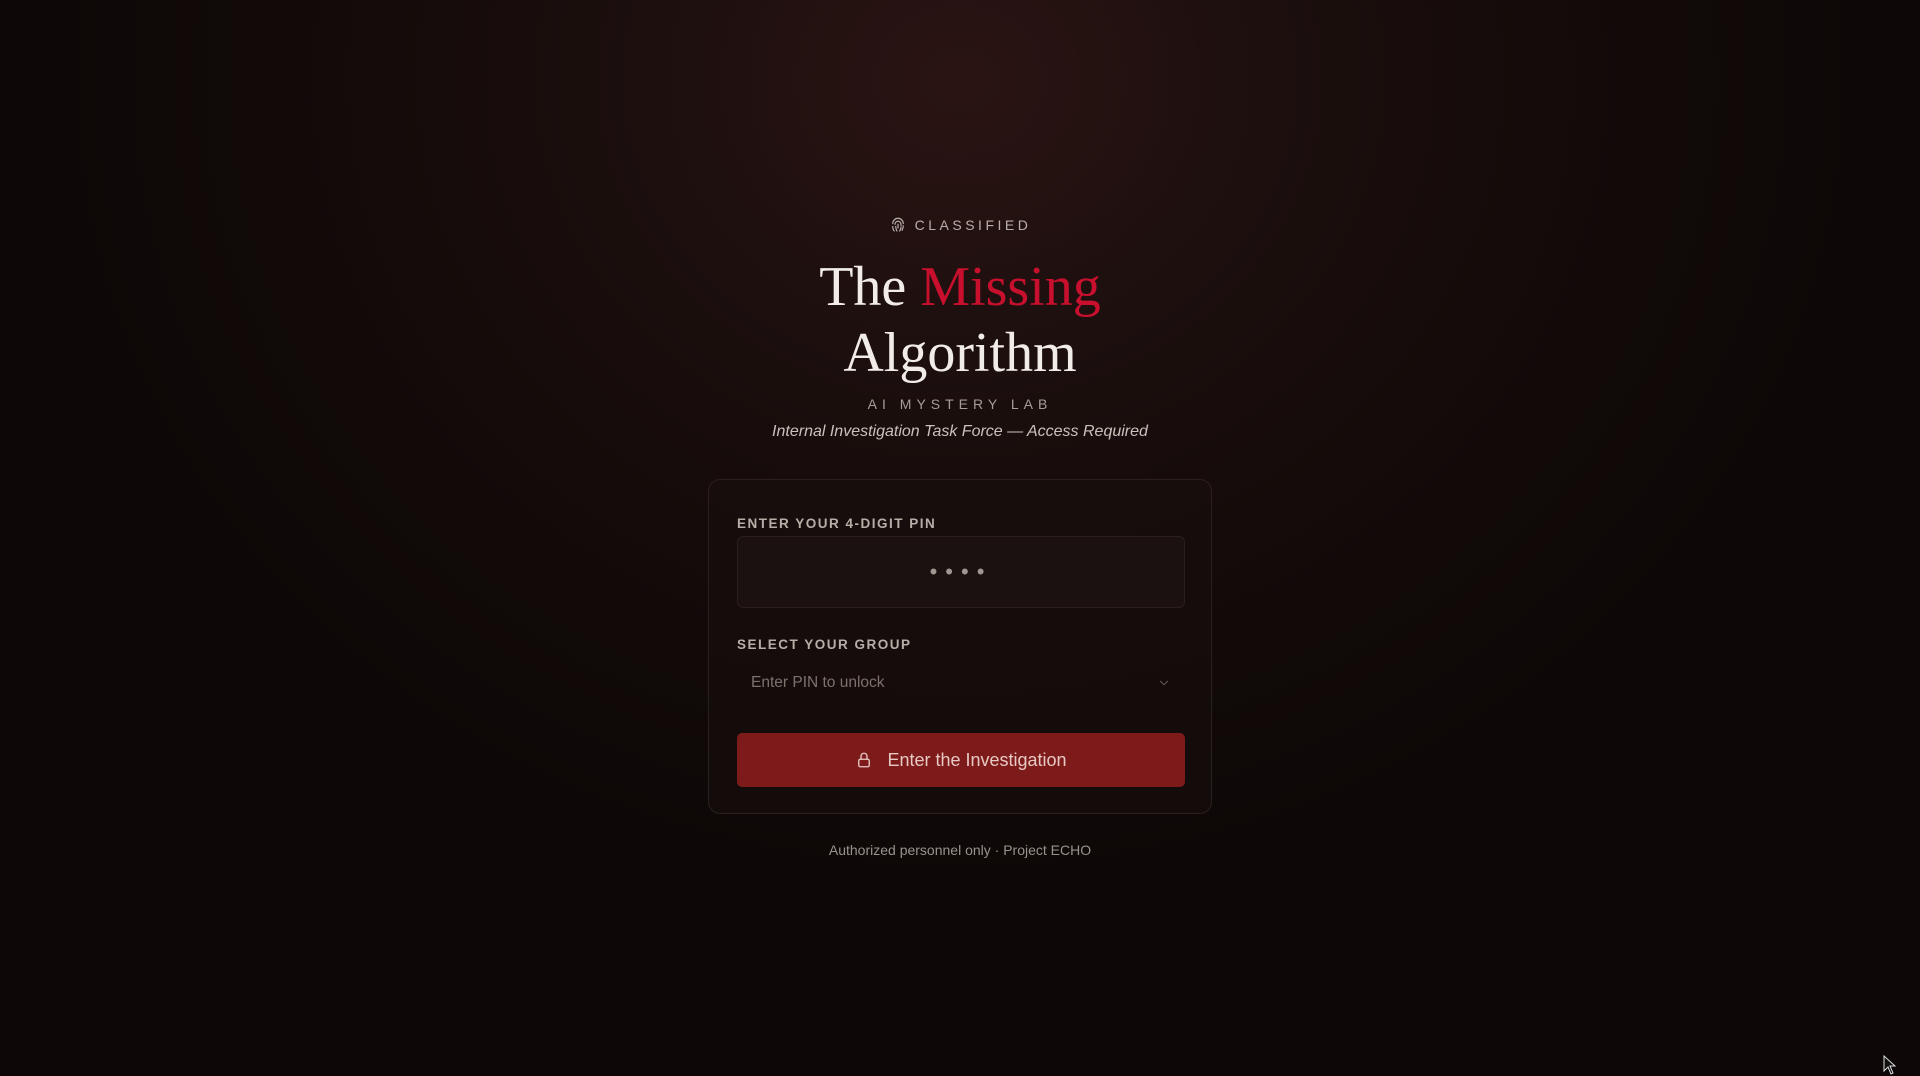  I want to click on lock-icon, so click(864, 760).